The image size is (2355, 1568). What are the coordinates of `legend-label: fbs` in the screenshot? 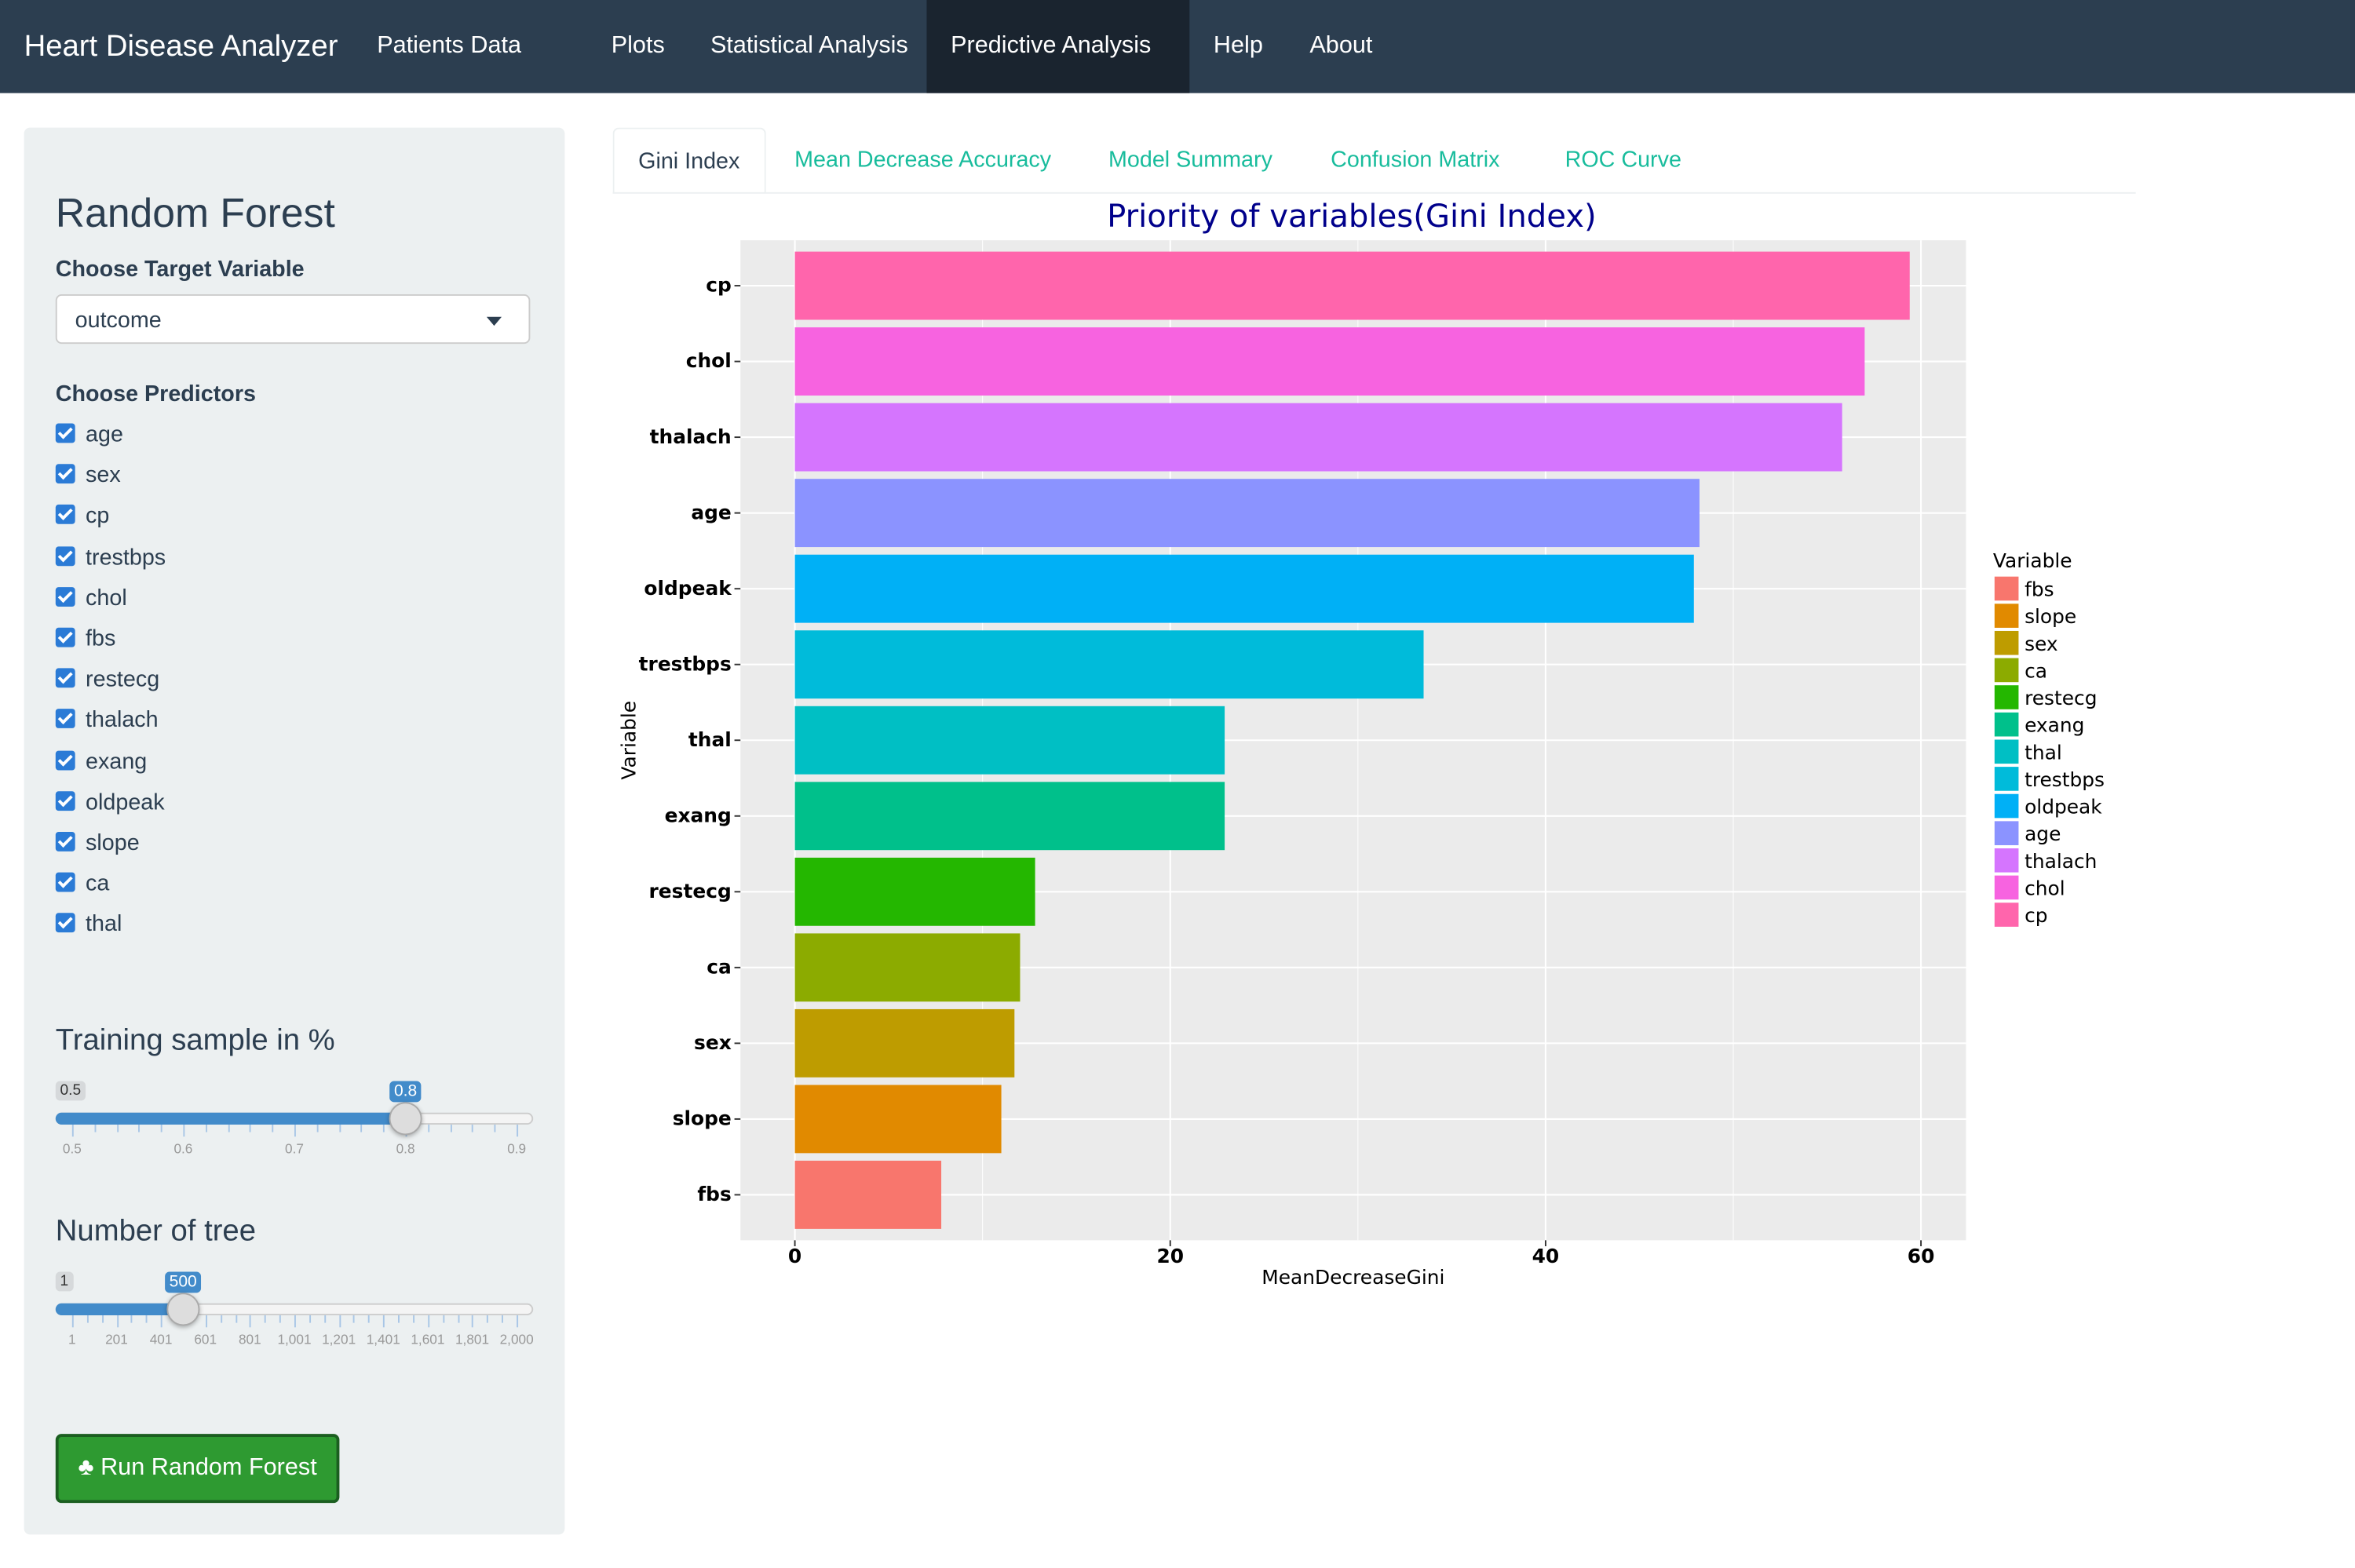 It's located at (2039, 589).